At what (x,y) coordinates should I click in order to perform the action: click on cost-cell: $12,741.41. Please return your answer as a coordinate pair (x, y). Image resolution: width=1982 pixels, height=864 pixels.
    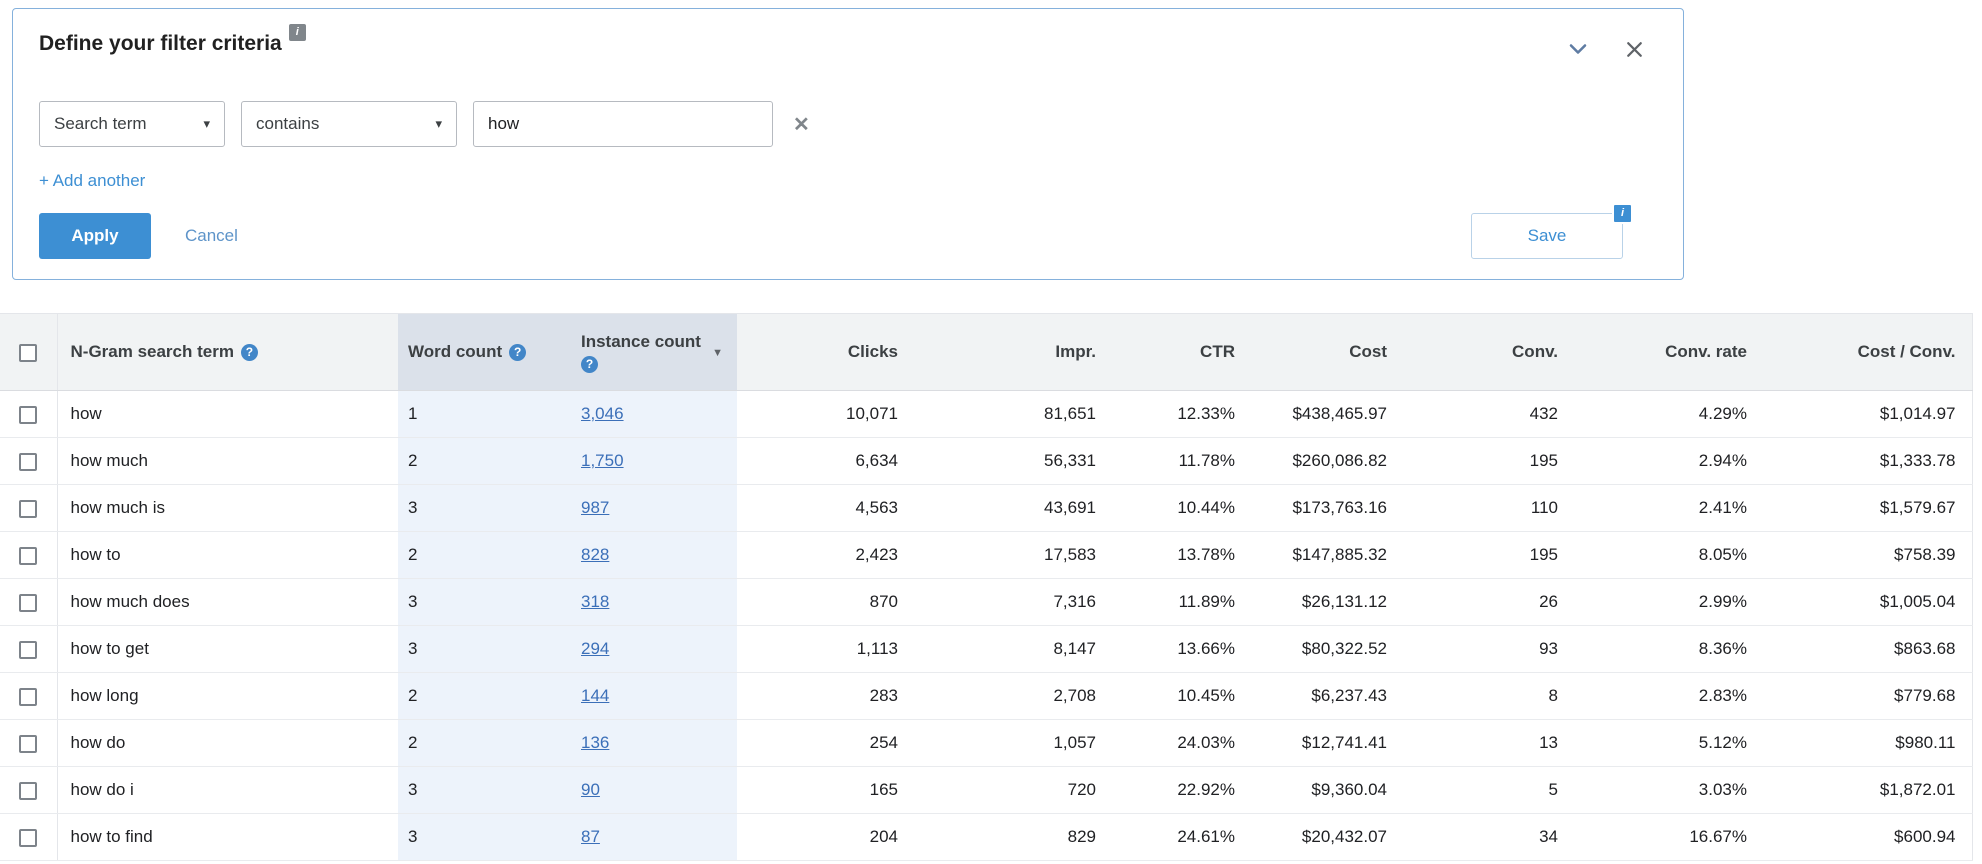
    Looking at the image, I should click on (1327, 743).